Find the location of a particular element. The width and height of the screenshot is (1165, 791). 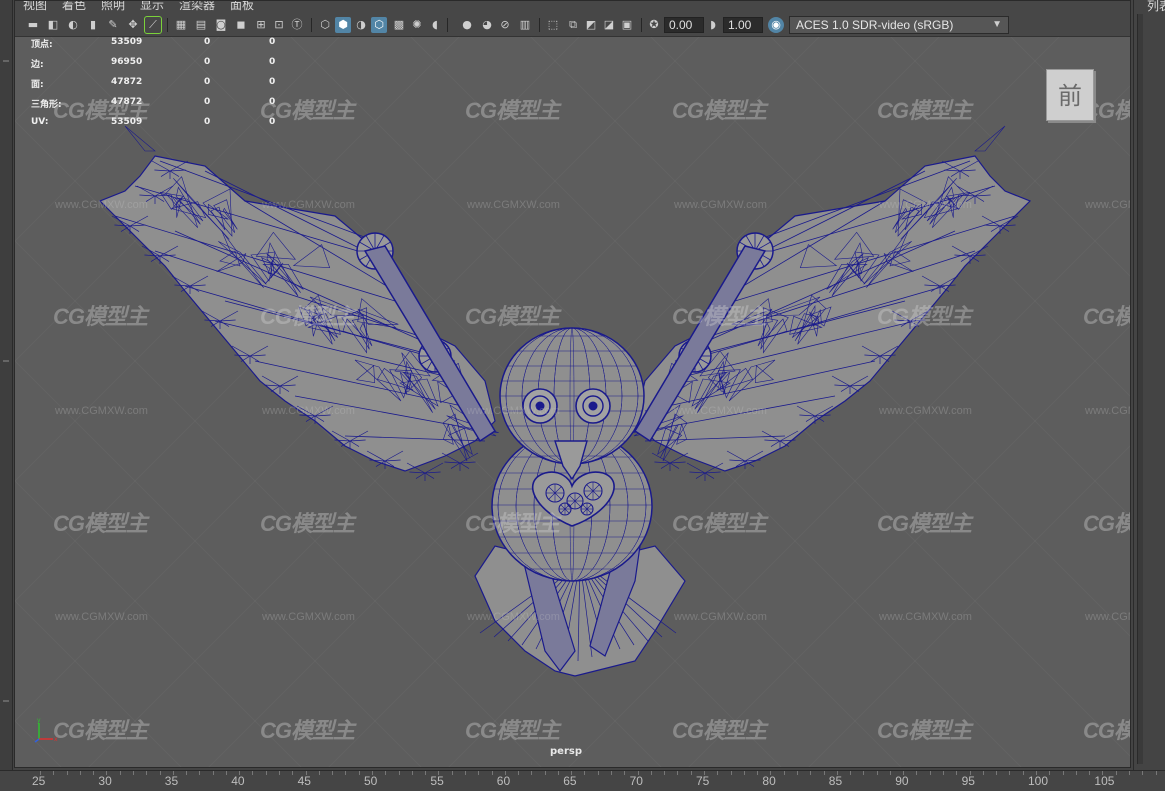

menu-panels: 面板 is located at coordinates (242, 7).